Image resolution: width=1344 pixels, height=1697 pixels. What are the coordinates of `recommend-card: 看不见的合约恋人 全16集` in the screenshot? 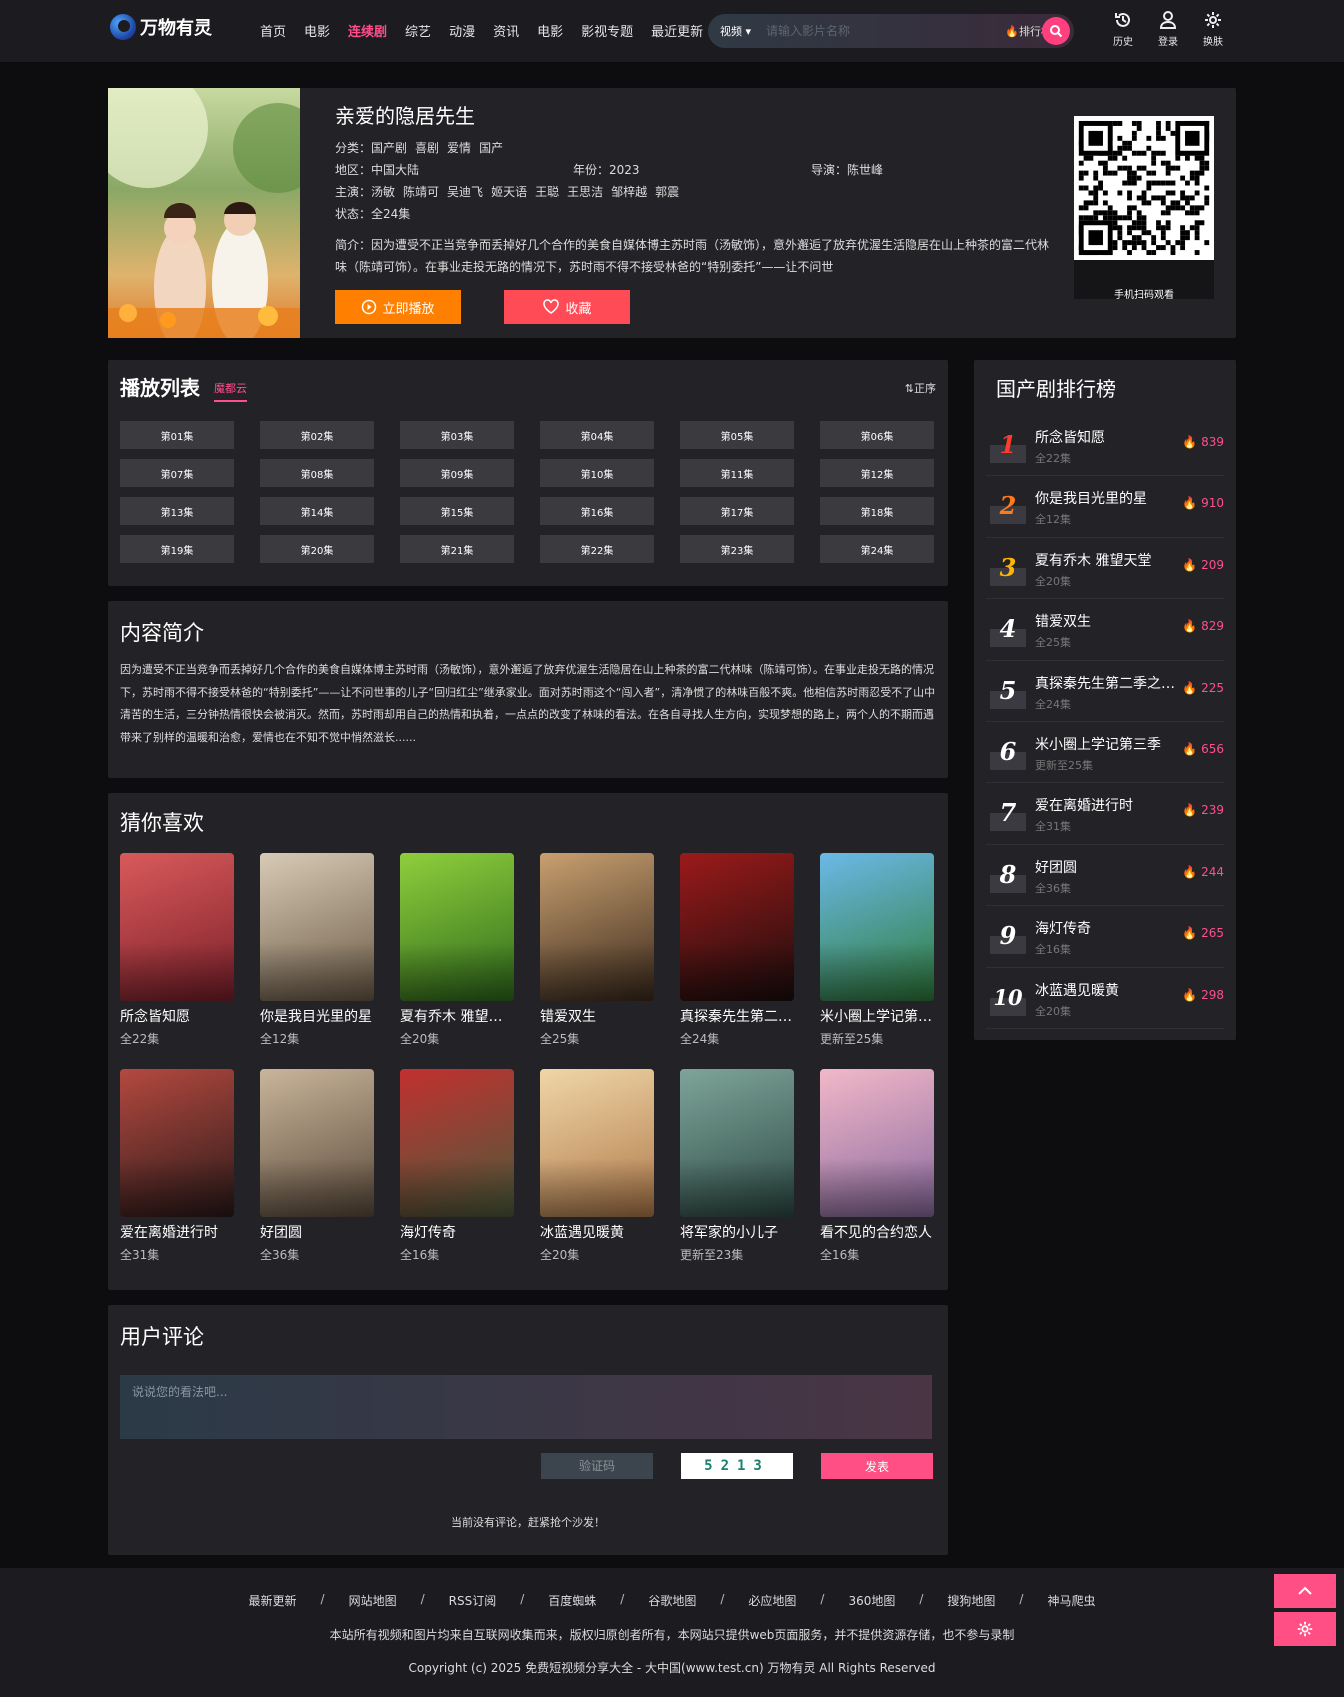 It's located at (877, 1166).